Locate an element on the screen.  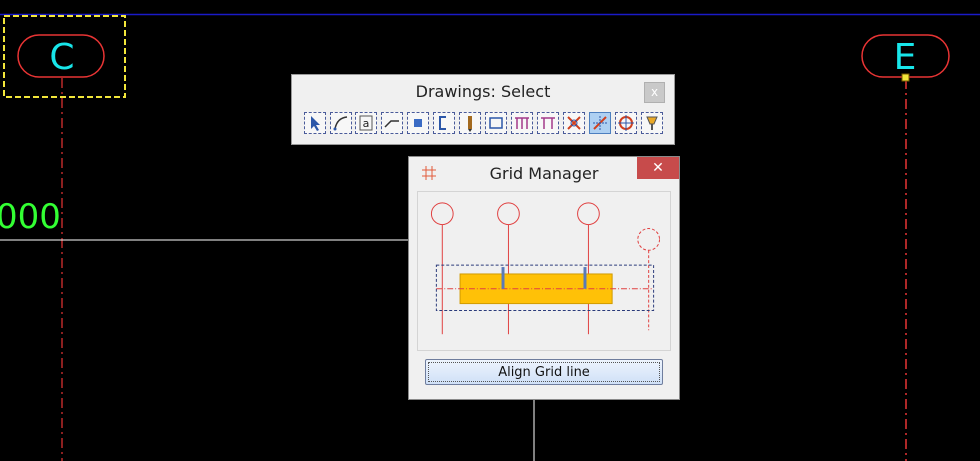
grid-manager-dialog: Grid Manager ✕ Align Grid line is located at coordinates (544, 278).